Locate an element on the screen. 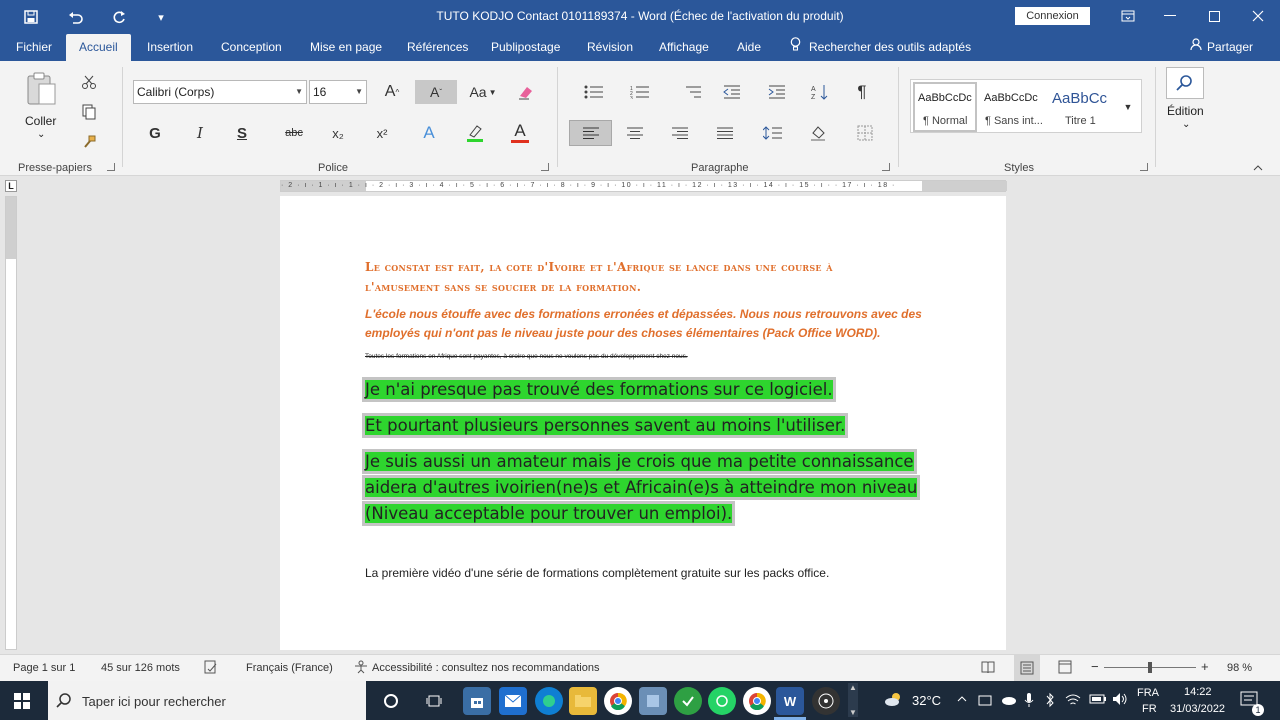 This screenshot has height=720, width=1280. clock-time: 14:22 is located at coordinates (1198, 692).